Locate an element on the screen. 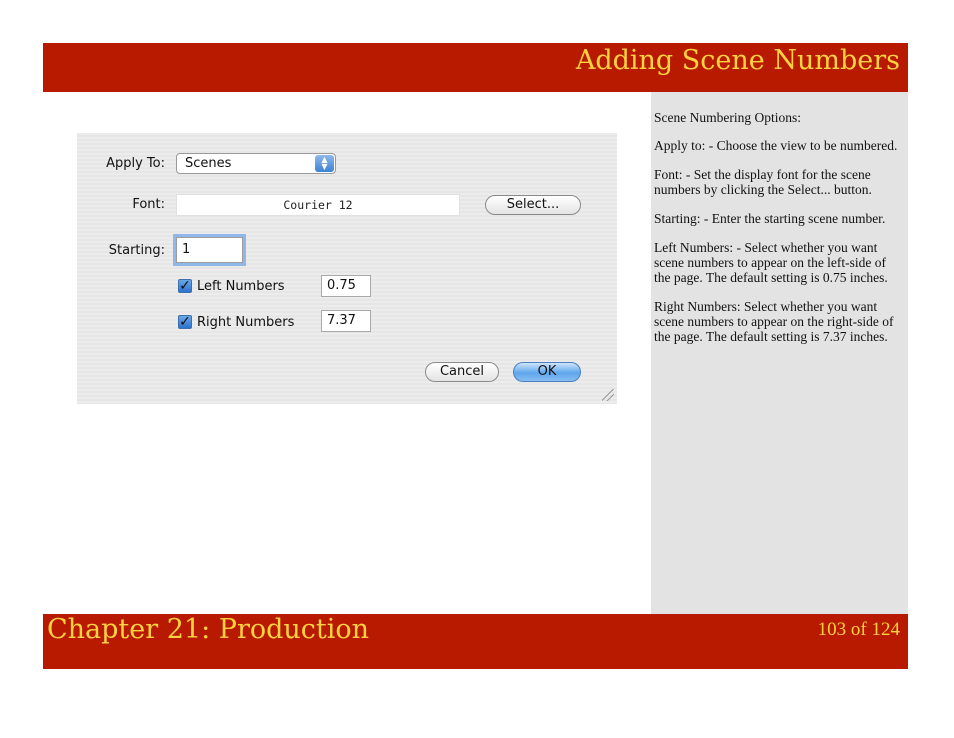 This screenshot has width=954, height=738. starting-number-input: 1 is located at coordinates (209, 250).